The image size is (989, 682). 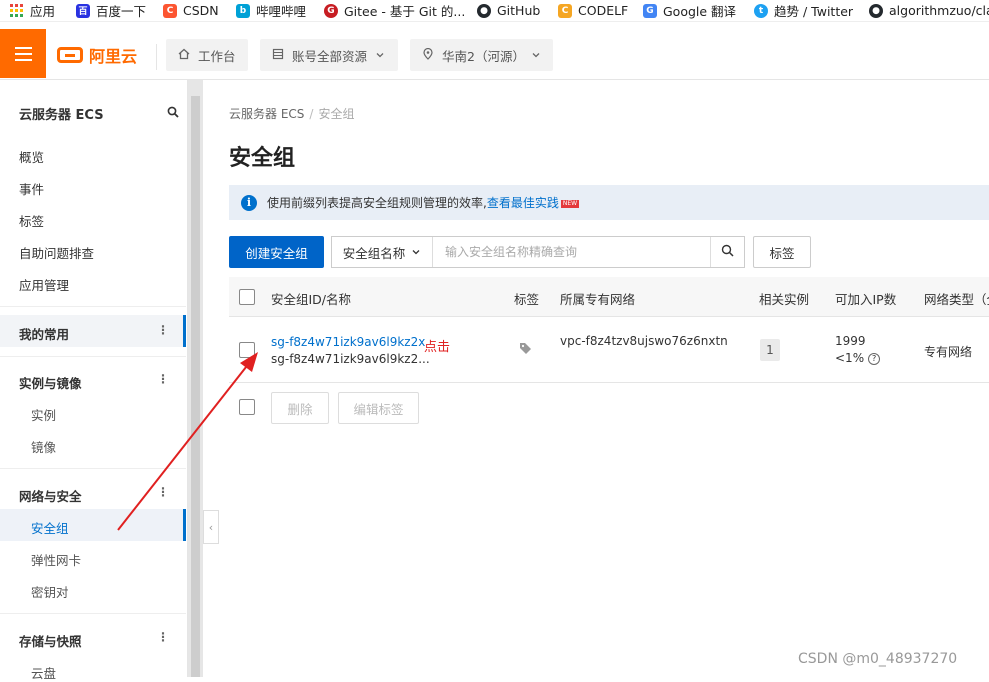 What do you see at coordinates (50, 591) in the screenshot?
I see `sidebar-item-keypairs: 密钥对` at bounding box center [50, 591].